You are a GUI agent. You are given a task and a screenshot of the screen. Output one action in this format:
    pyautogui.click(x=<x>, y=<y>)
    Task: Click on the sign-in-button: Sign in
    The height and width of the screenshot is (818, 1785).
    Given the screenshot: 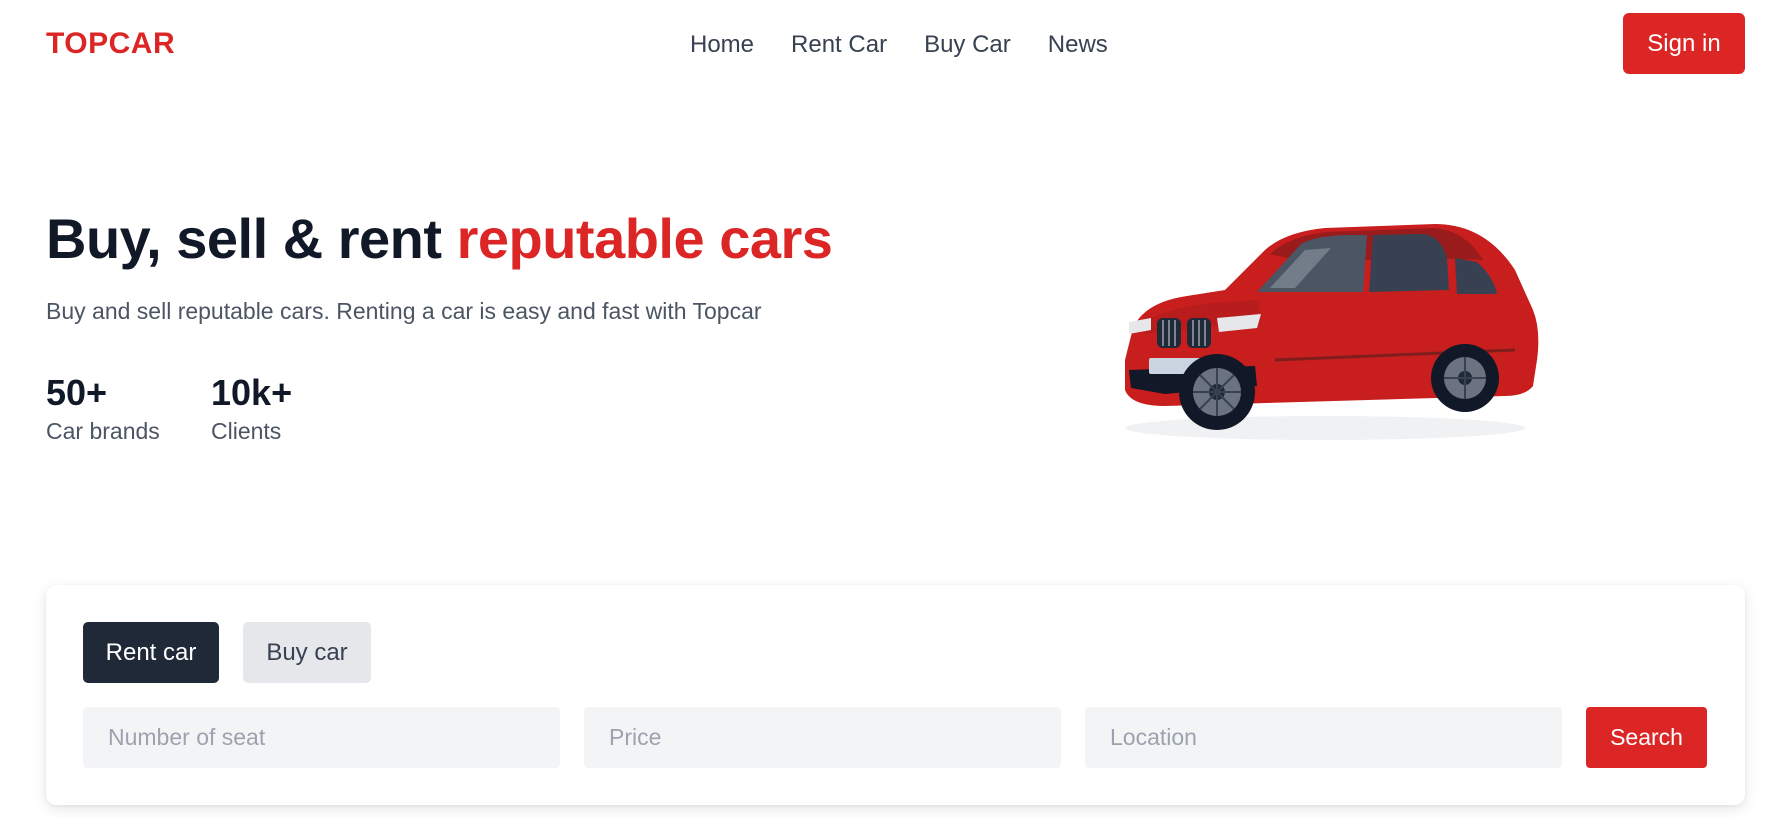 What is the action you would take?
    pyautogui.click(x=1684, y=43)
    